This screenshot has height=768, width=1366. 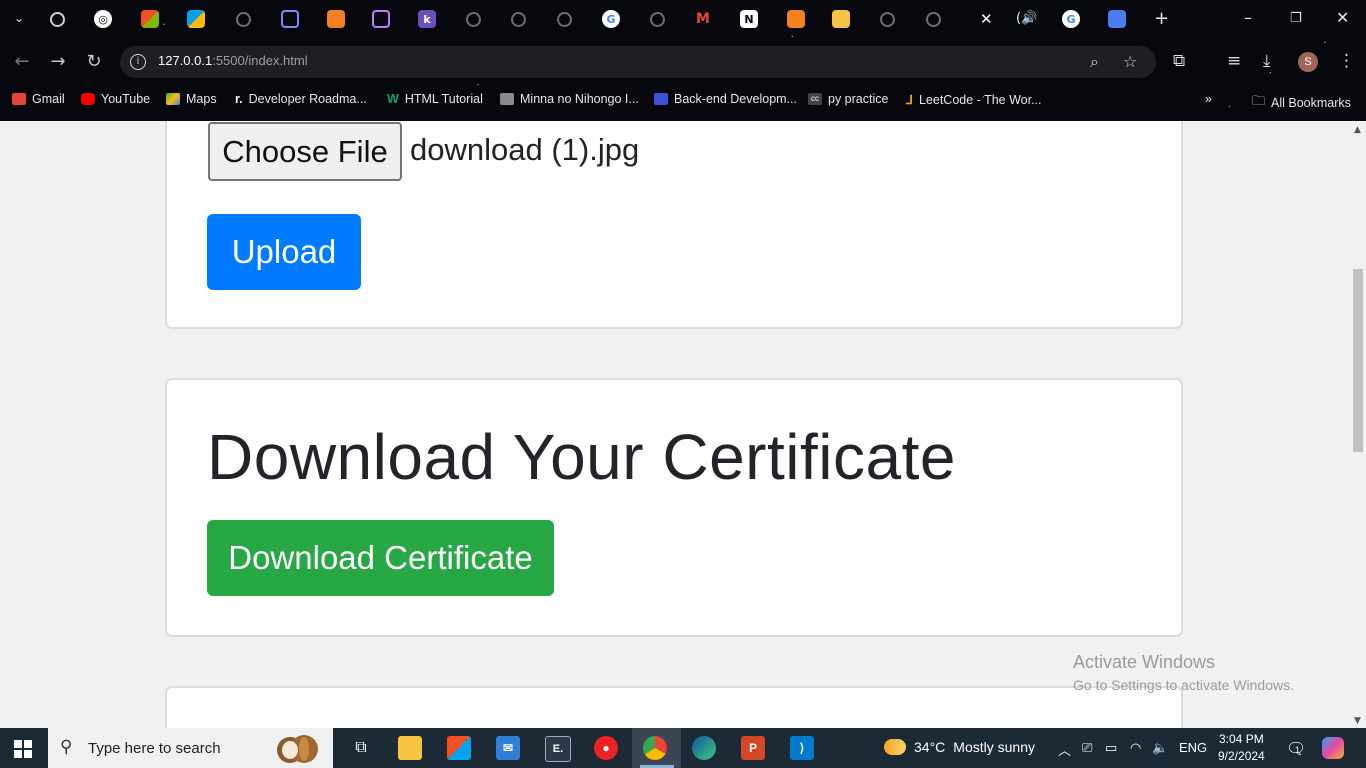 I want to click on clock: 3:04 PM 9/2/2024, so click(x=1241, y=748).